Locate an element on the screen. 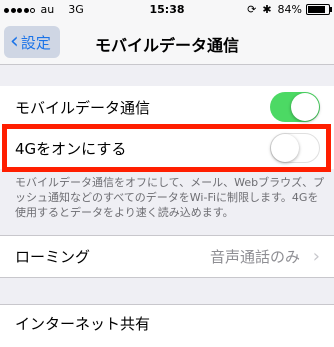  mobile-data-toggle is located at coordinates (295, 107).